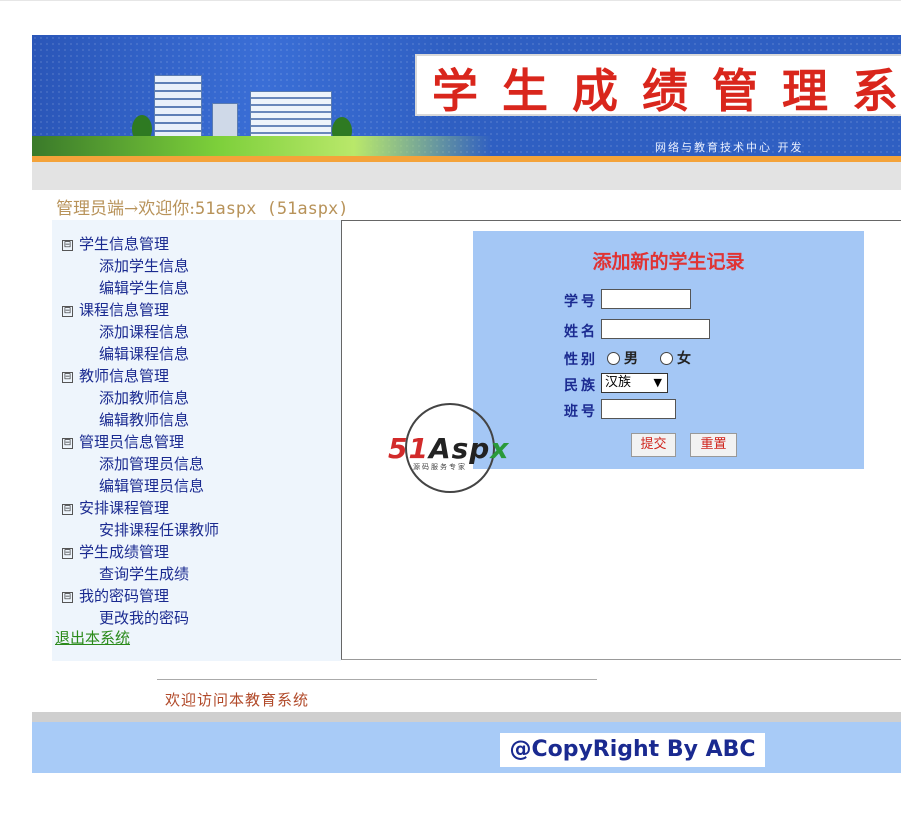 The image size is (901, 829). I want to click on sidebar-item-edit-student: 编辑学生信息, so click(144, 287).